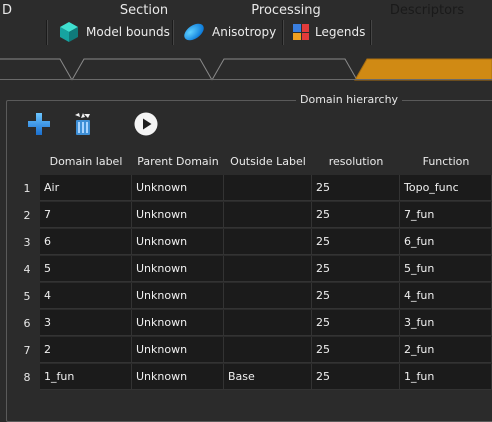 This screenshot has height=422, width=492. What do you see at coordinates (446, 162) in the screenshot?
I see `column-header-function: Function` at bounding box center [446, 162].